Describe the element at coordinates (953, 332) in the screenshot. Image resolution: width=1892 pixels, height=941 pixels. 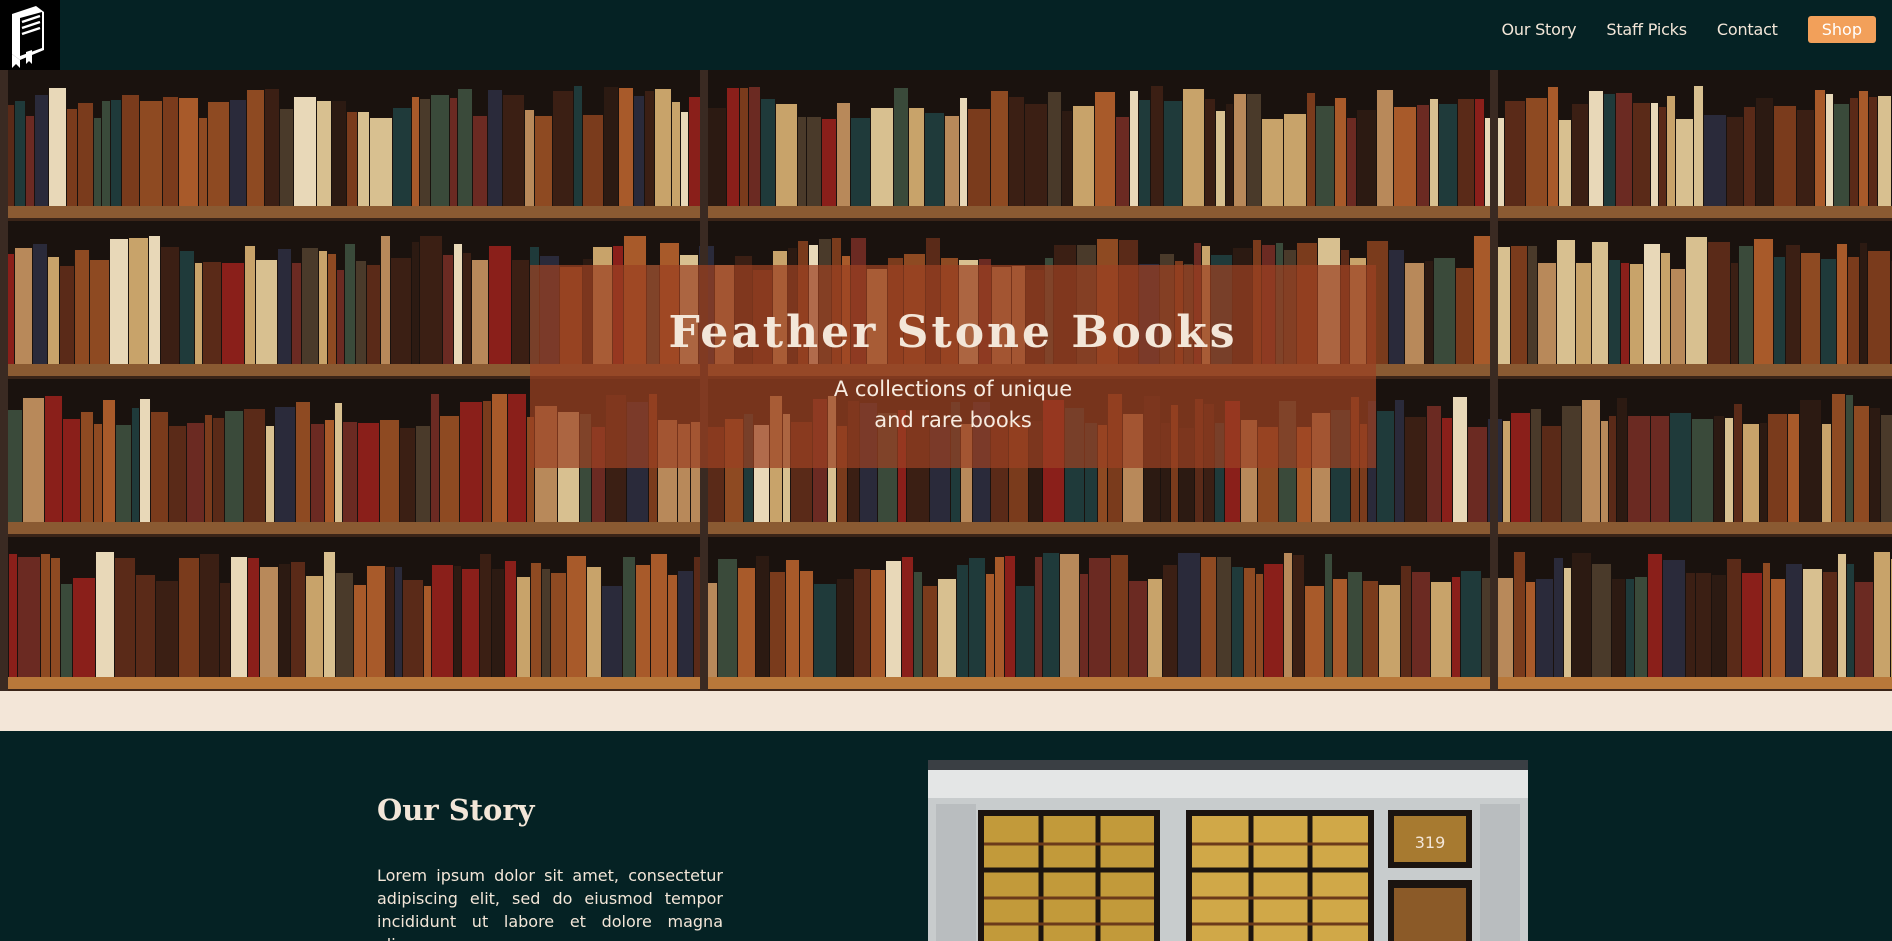
I see `hero-title: Feather Stone Books` at that location.